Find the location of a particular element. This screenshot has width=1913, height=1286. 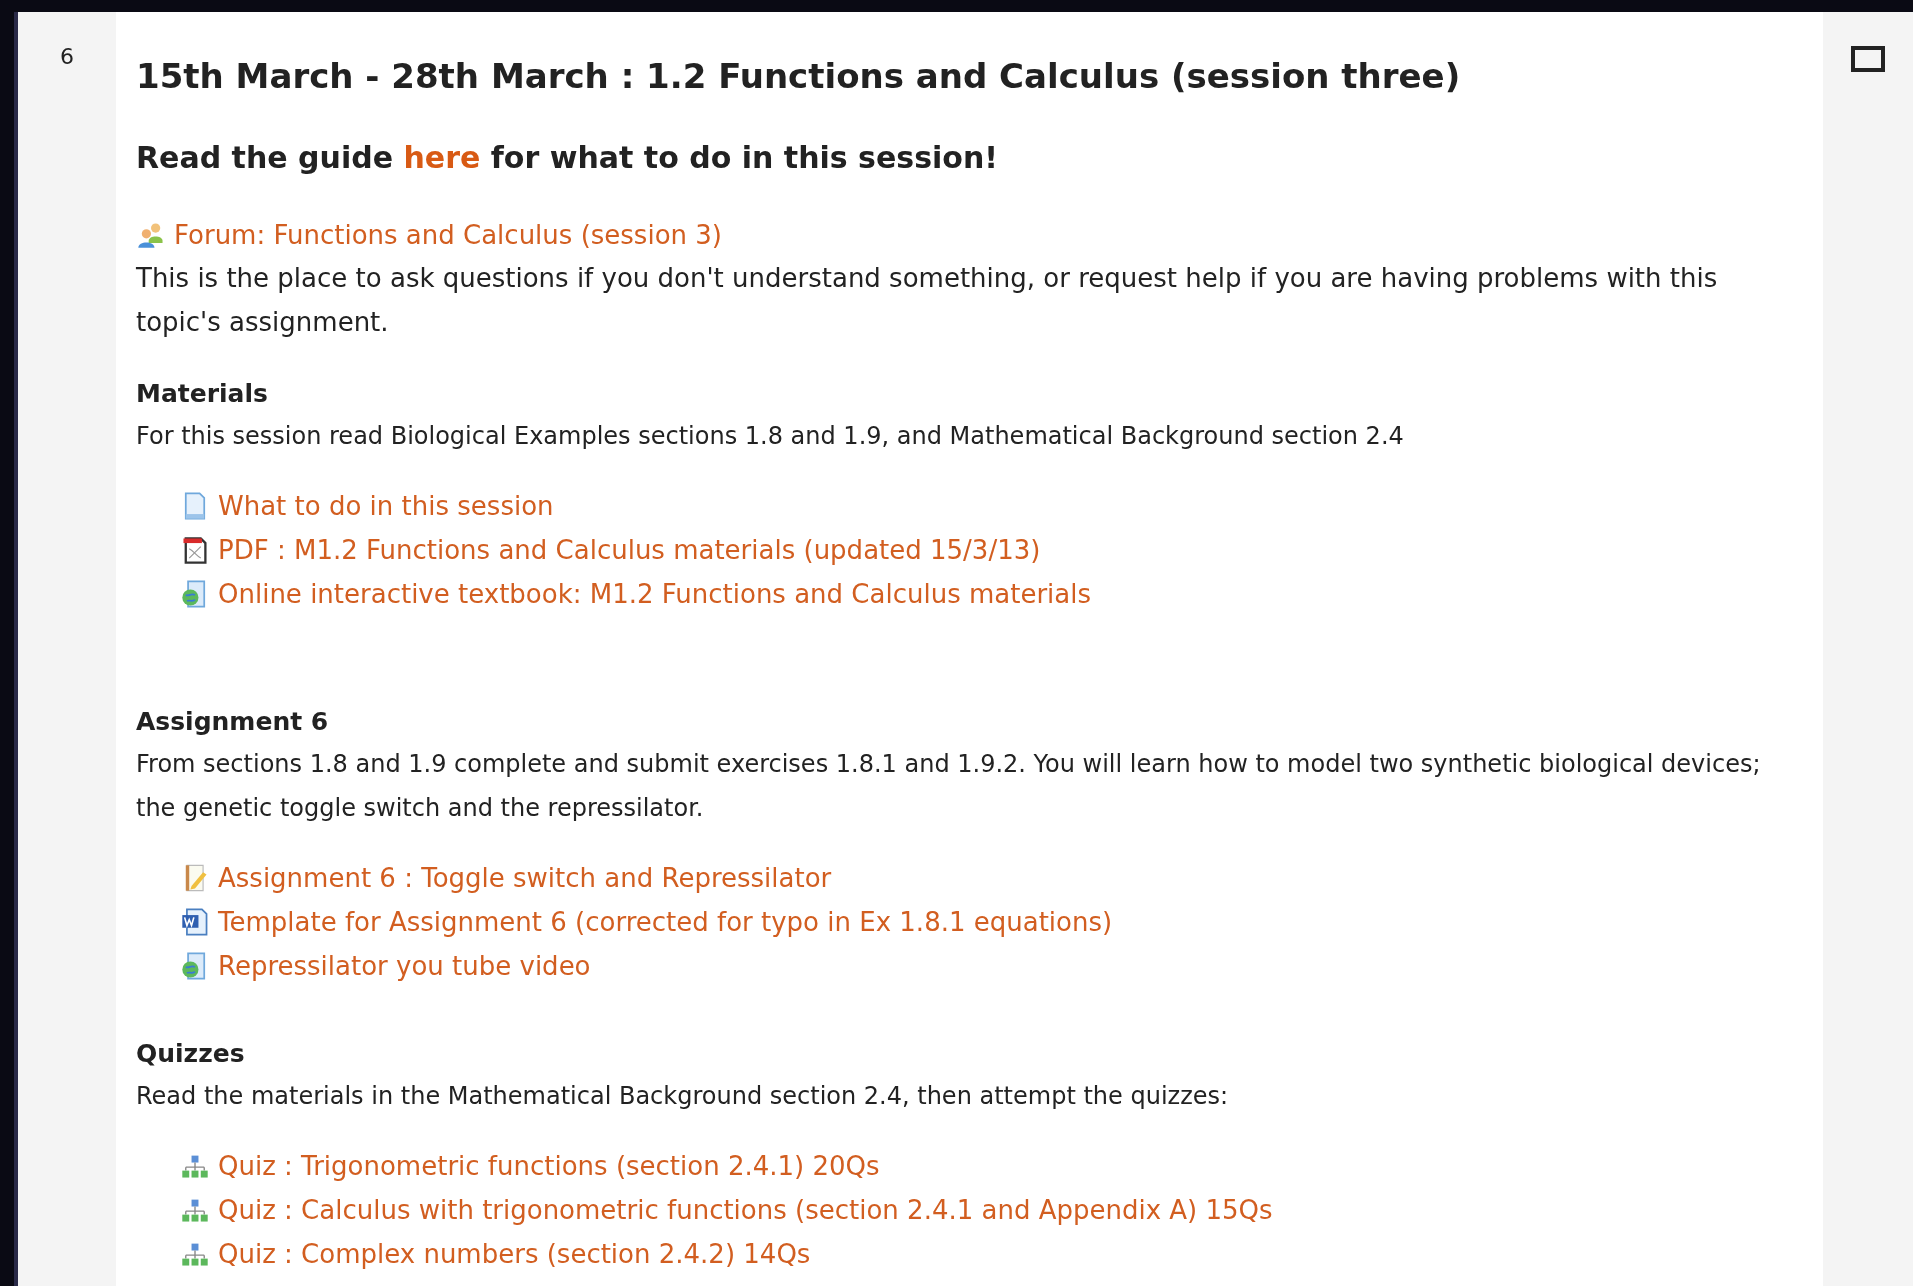

section-title: 15th March - 28th March : 1.2 Functions and Calculus (session three) is located at coordinates (798, 76).